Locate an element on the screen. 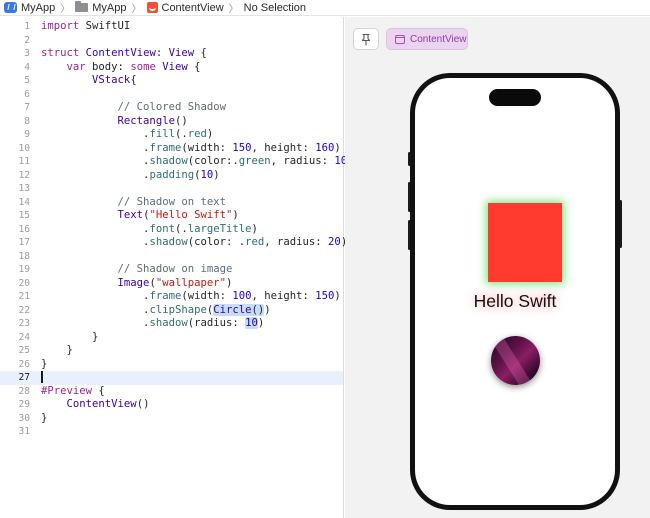 This screenshot has height=518, width=650. code-text: .frame(width: 150, height: 160) is located at coordinates (191, 147).